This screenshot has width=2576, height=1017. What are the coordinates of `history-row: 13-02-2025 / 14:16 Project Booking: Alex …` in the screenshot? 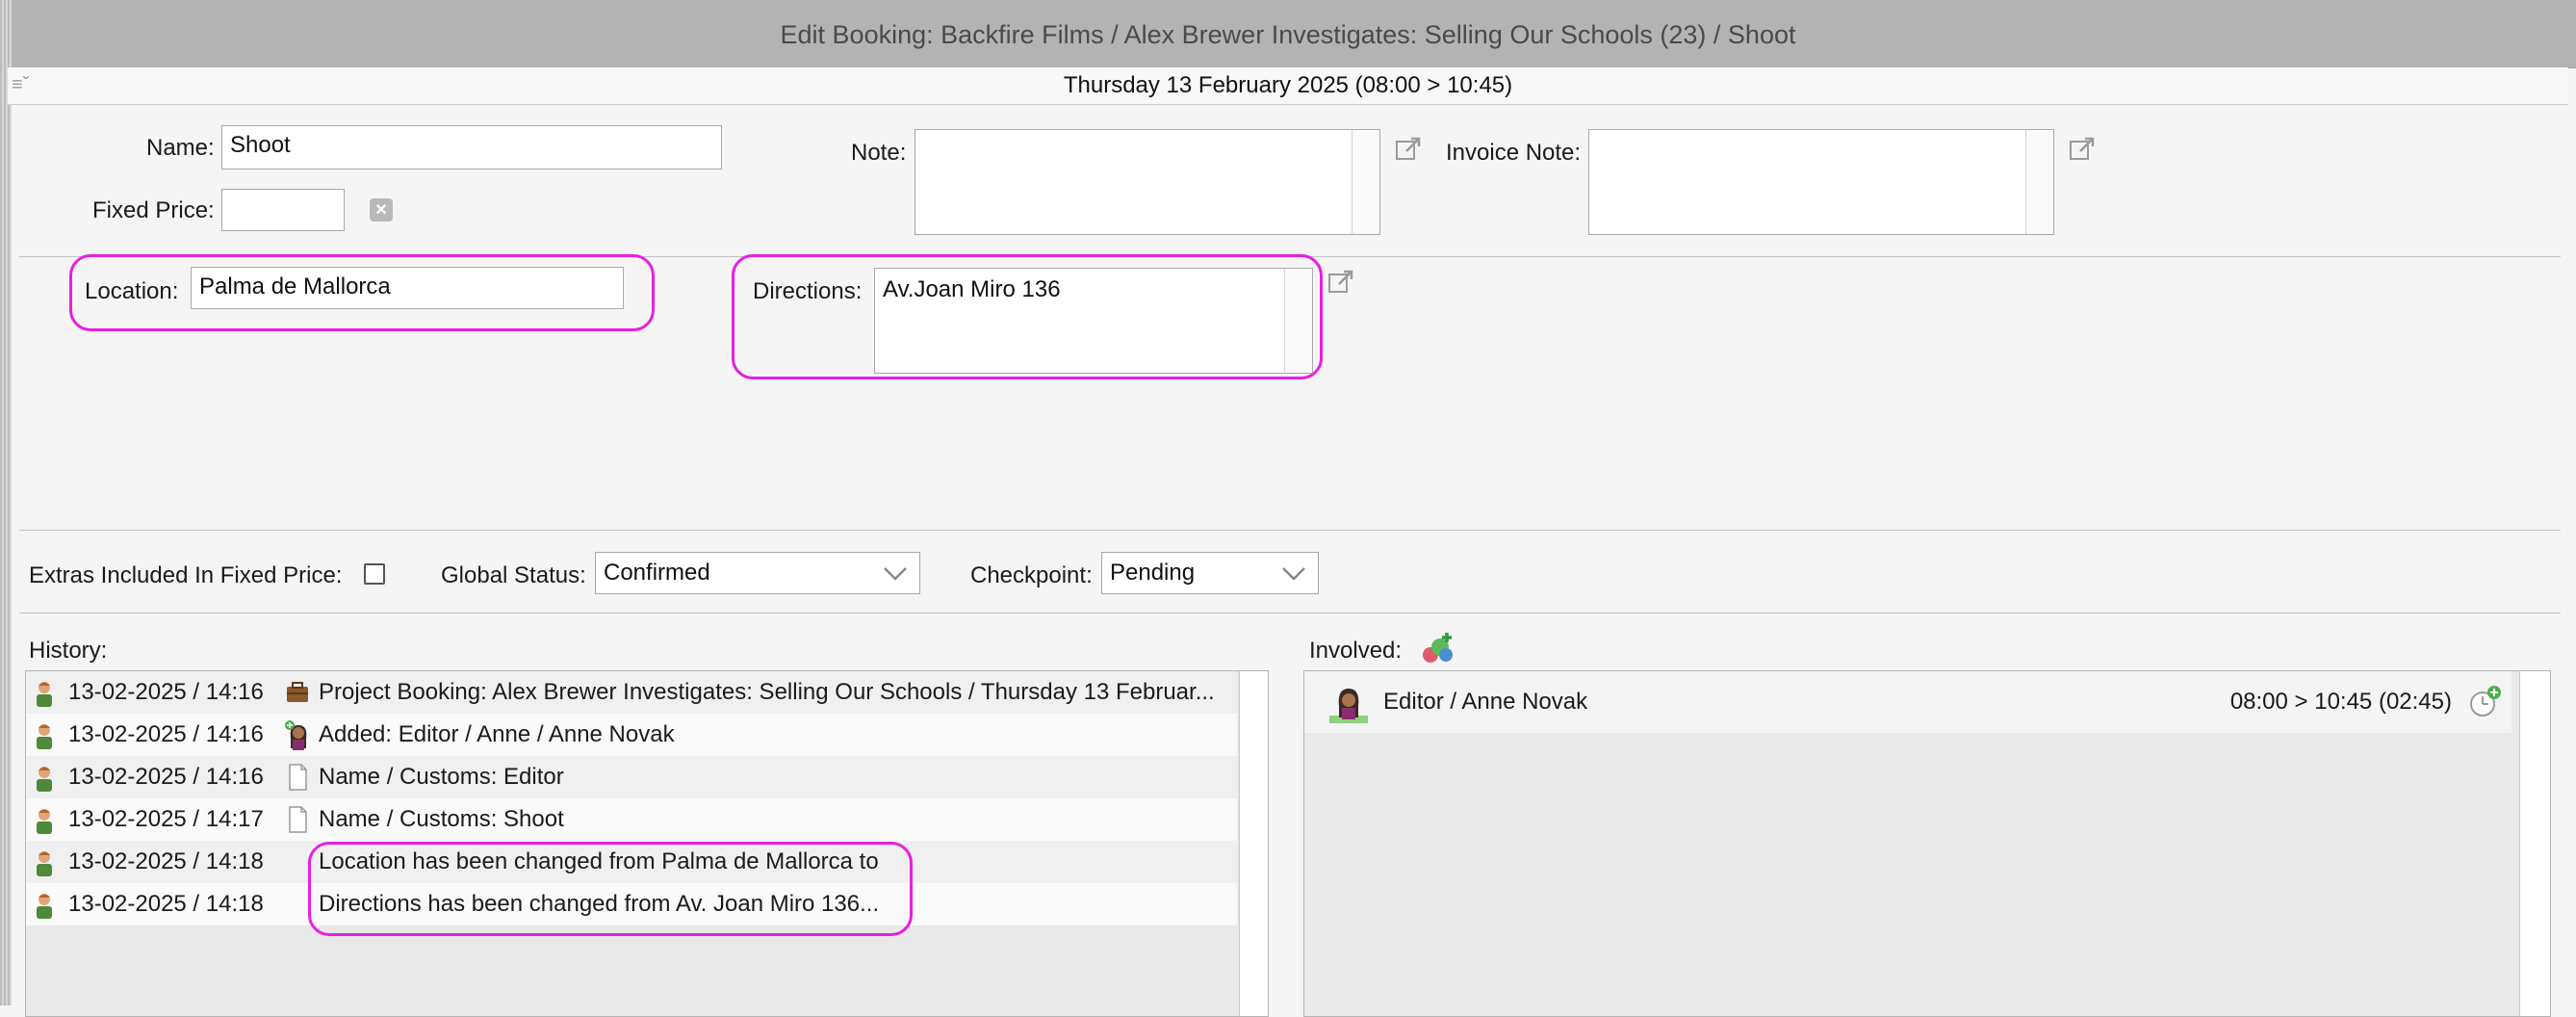 It's located at (631, 692).